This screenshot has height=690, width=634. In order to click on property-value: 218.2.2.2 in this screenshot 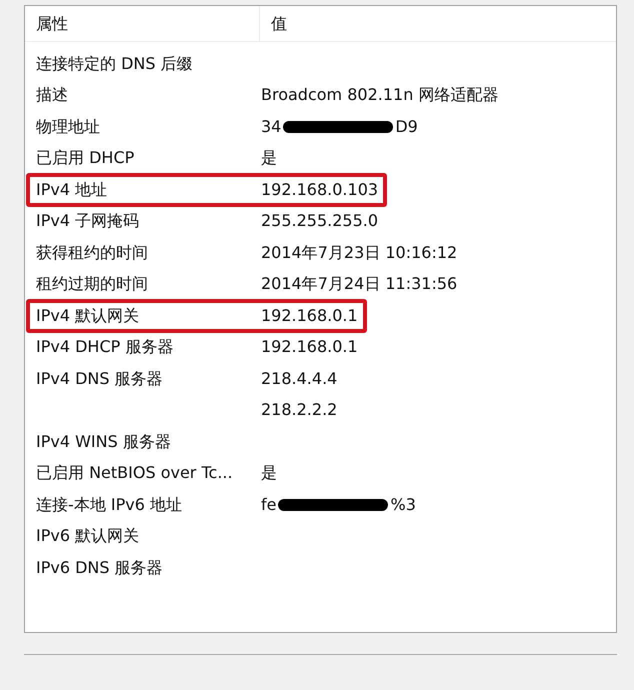, I will do `click(299, 410)`.